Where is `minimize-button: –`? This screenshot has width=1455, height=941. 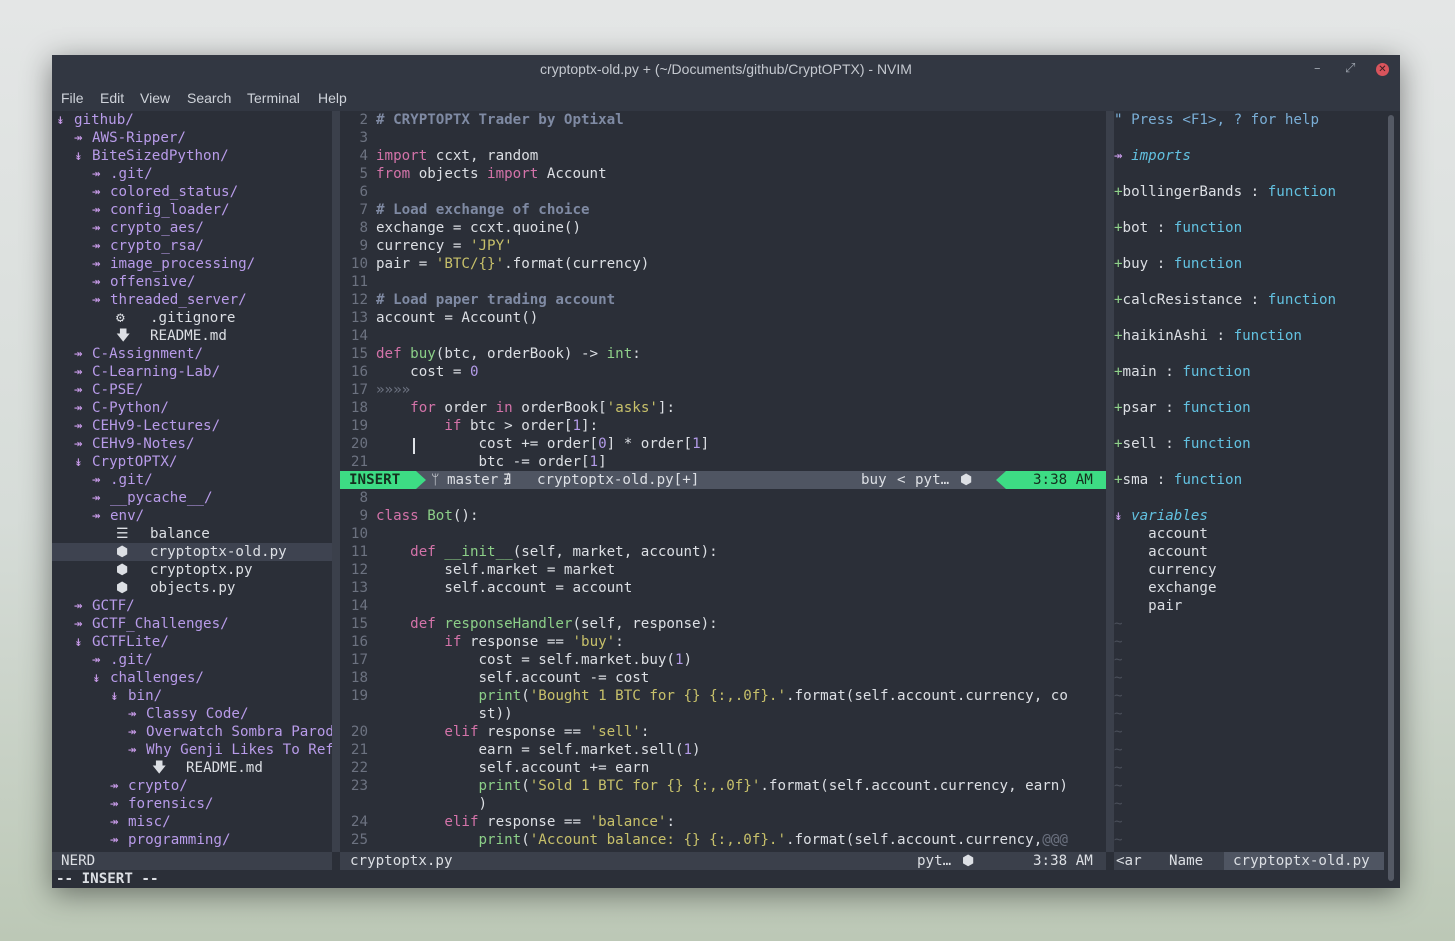
minimize-button: – is located at coordinates (1317, 68).